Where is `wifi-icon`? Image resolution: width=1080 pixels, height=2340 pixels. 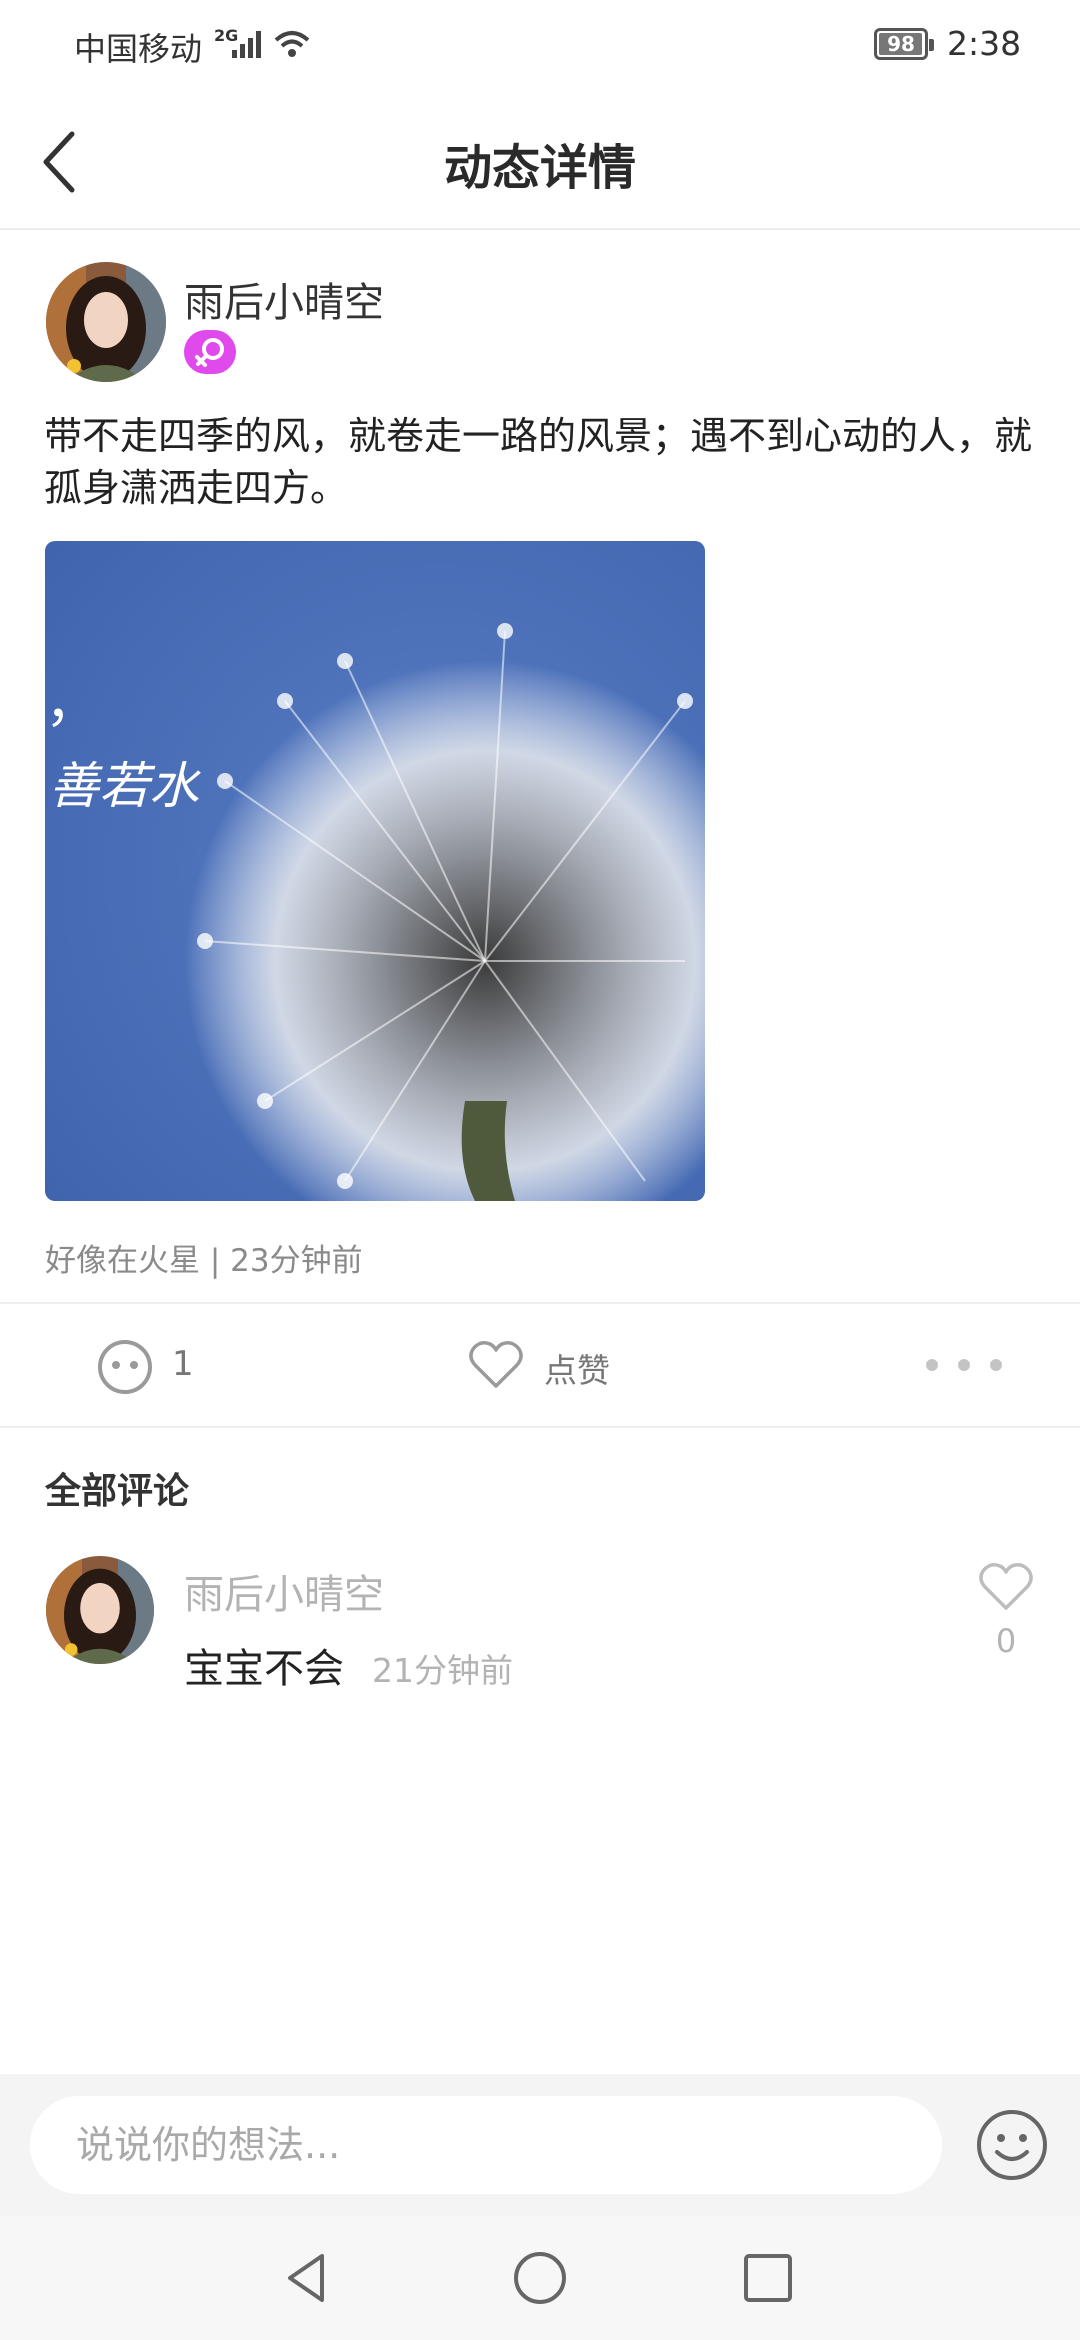
wifi-icon is located at coordinates (292, 46).